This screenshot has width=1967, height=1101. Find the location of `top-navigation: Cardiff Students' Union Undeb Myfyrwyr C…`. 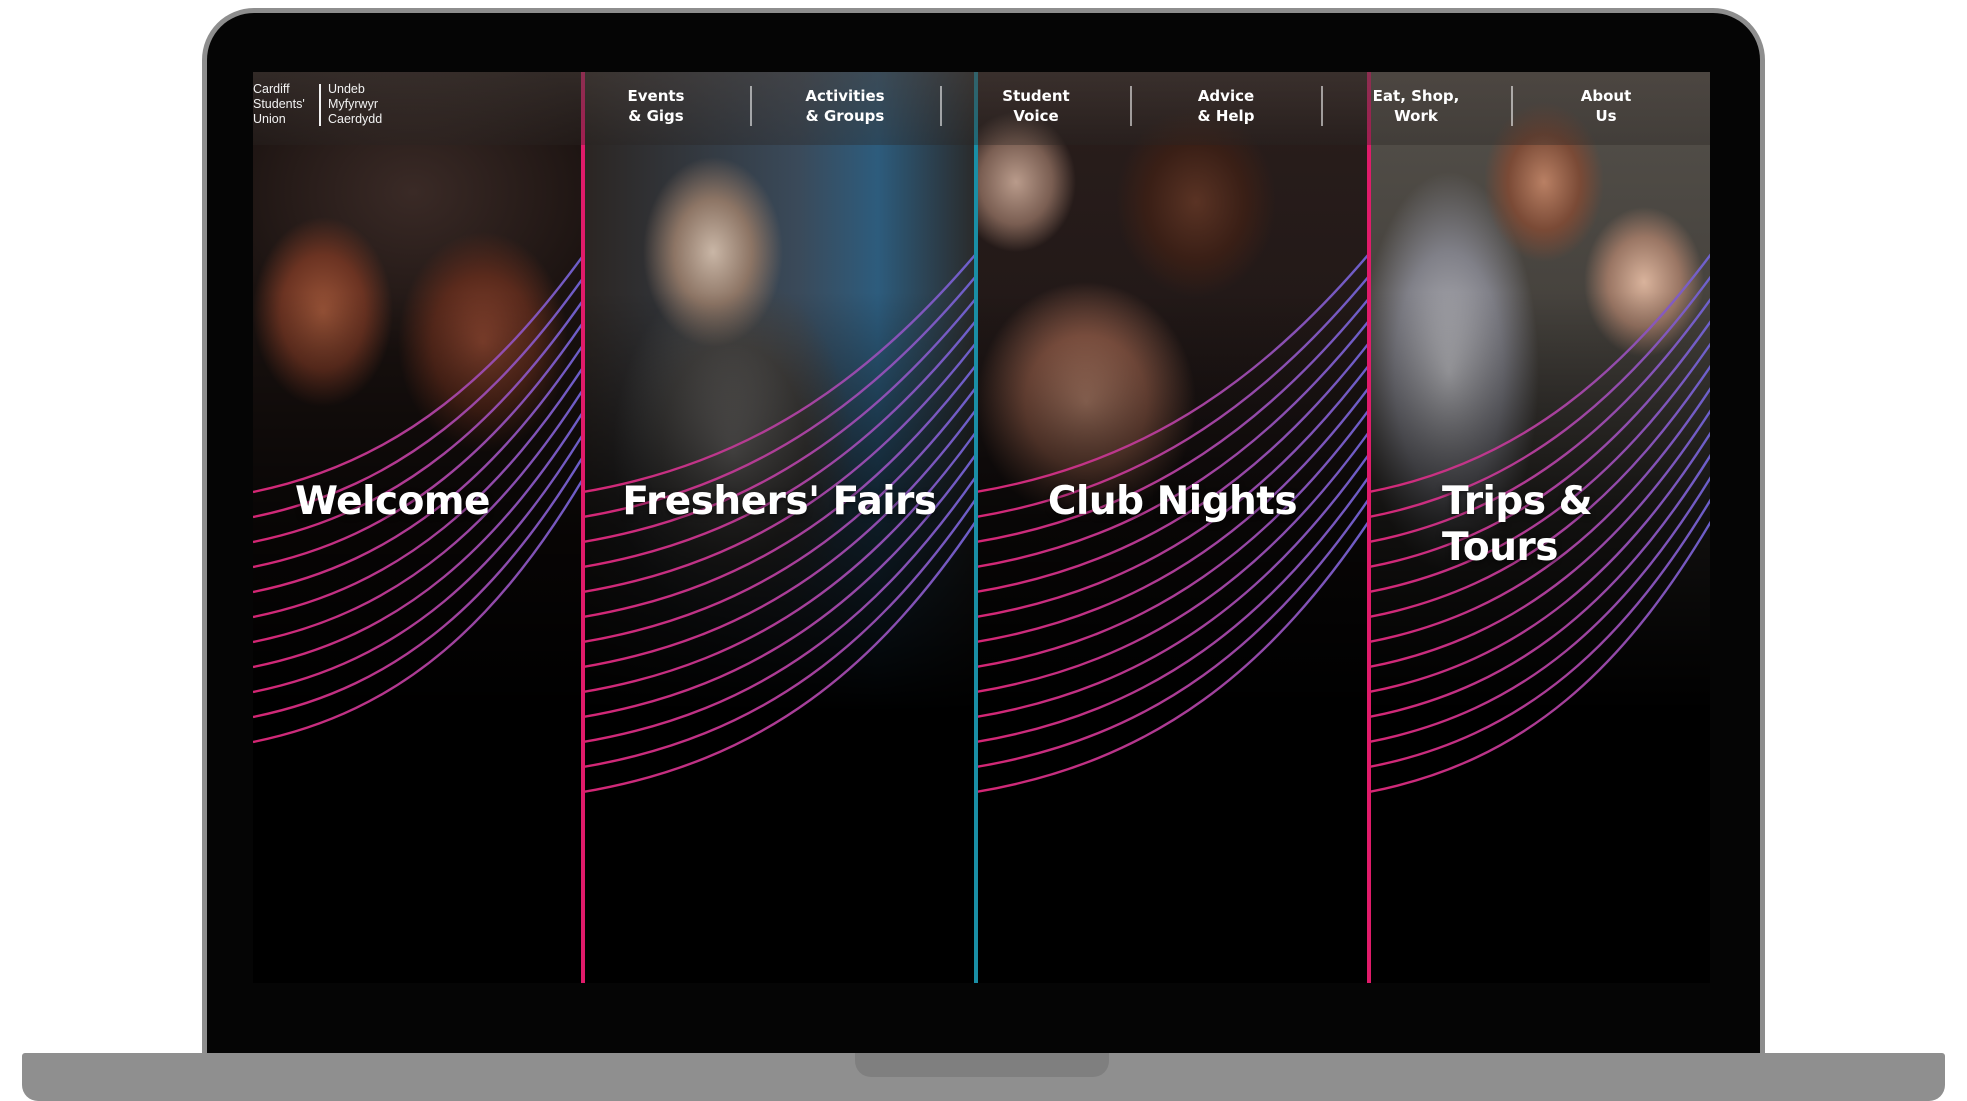

top-navigation: Cardiff Students' Union Undeb Myfyrwyr C… is located at coordinates (981, 108).